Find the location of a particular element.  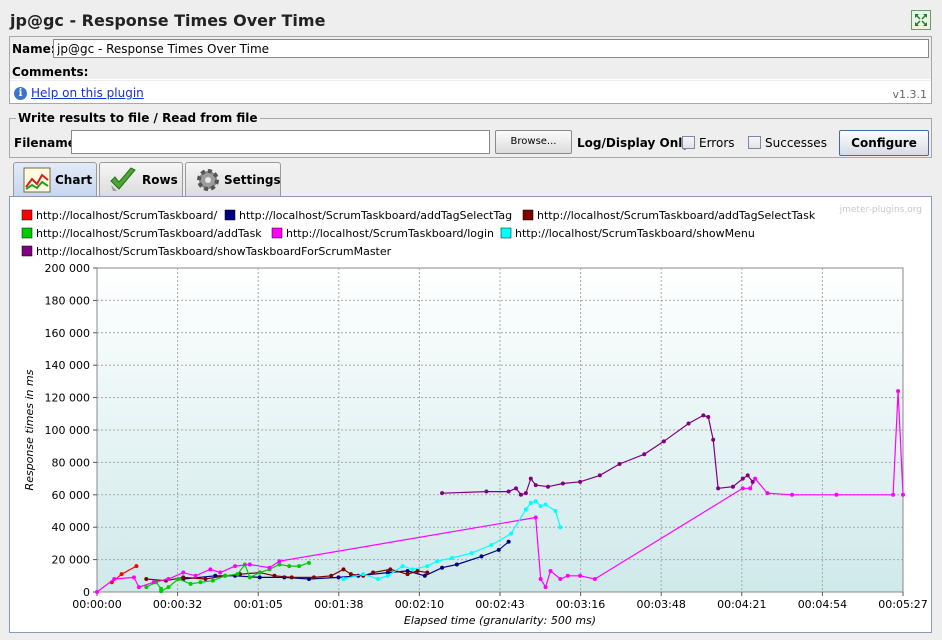

x-tick-label: 00:00:32 is located at coordinates (177, 604).